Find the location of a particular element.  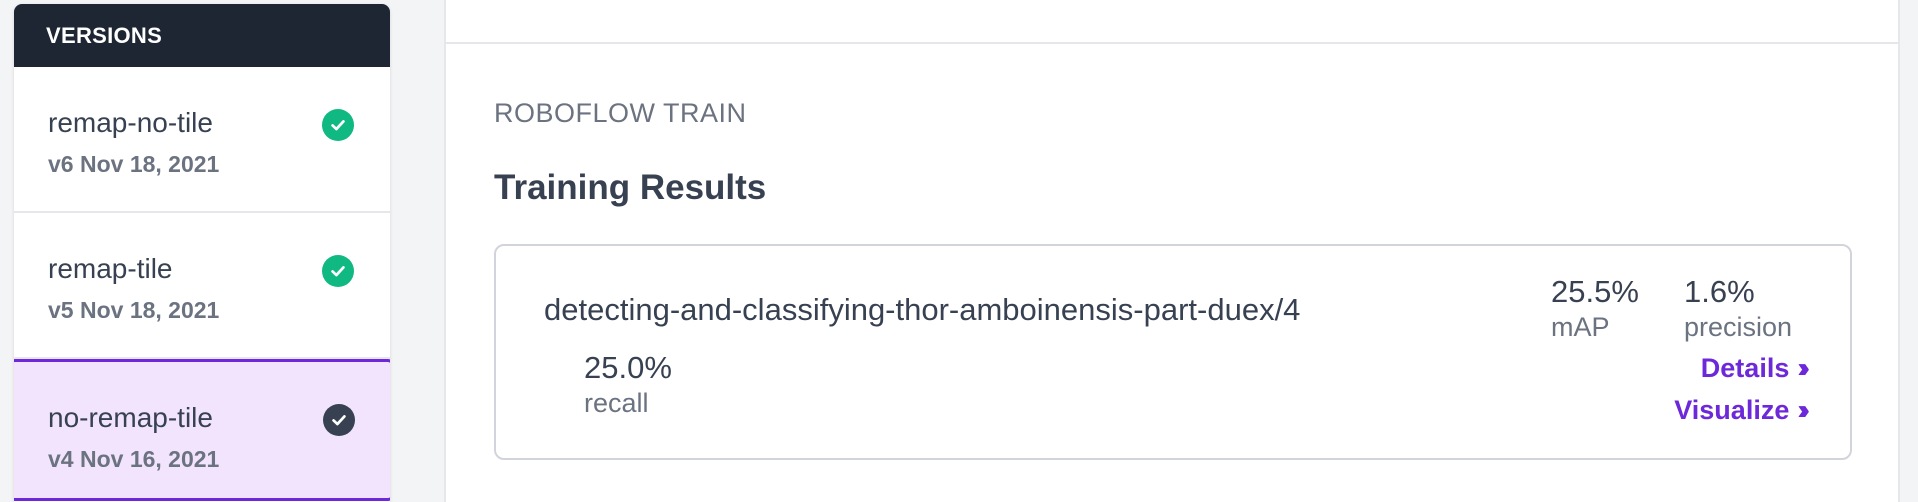

precision-label: precision is located at coordinates (1738, 327).